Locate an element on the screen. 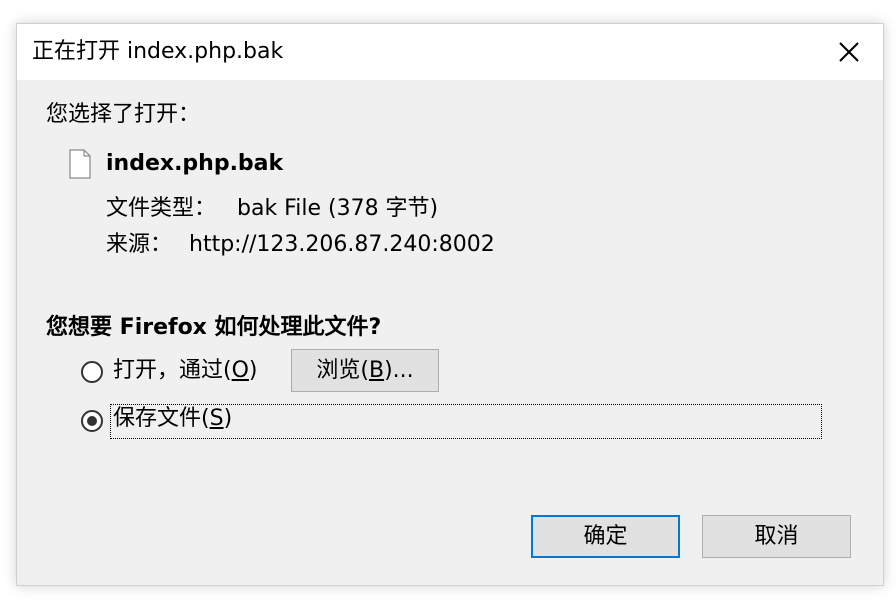 The height and width of the screenshot is (600, 896). open-with-hotkey: O is located at coordinates (240, 370).